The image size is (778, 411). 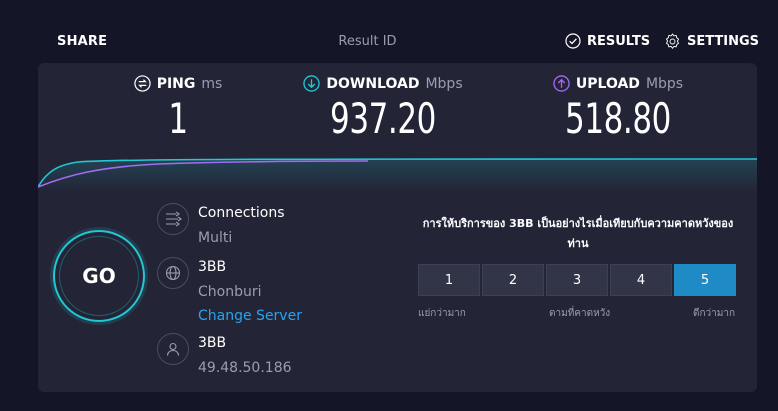 What do you see at coordinates (714, 313) in the screenshot?
I see `rating-high-label: ดีกว่ามาก` at bounding box center [714, 313].